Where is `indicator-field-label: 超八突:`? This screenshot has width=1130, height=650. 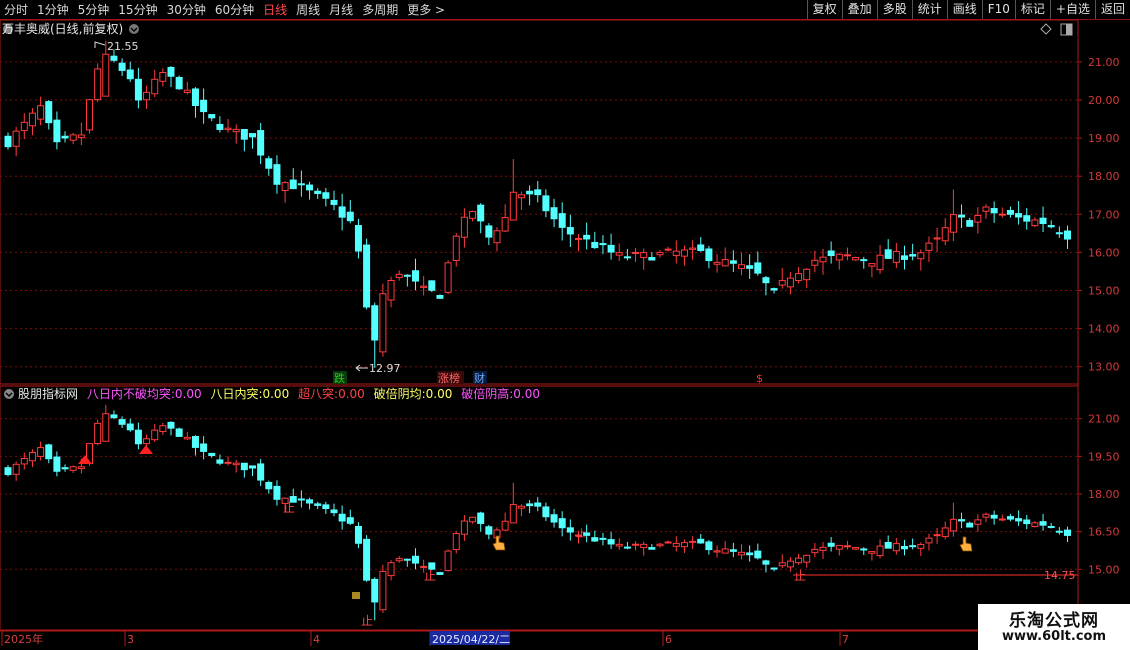 indicator-field-label: 超八突: is located at coordinates (318, 393).